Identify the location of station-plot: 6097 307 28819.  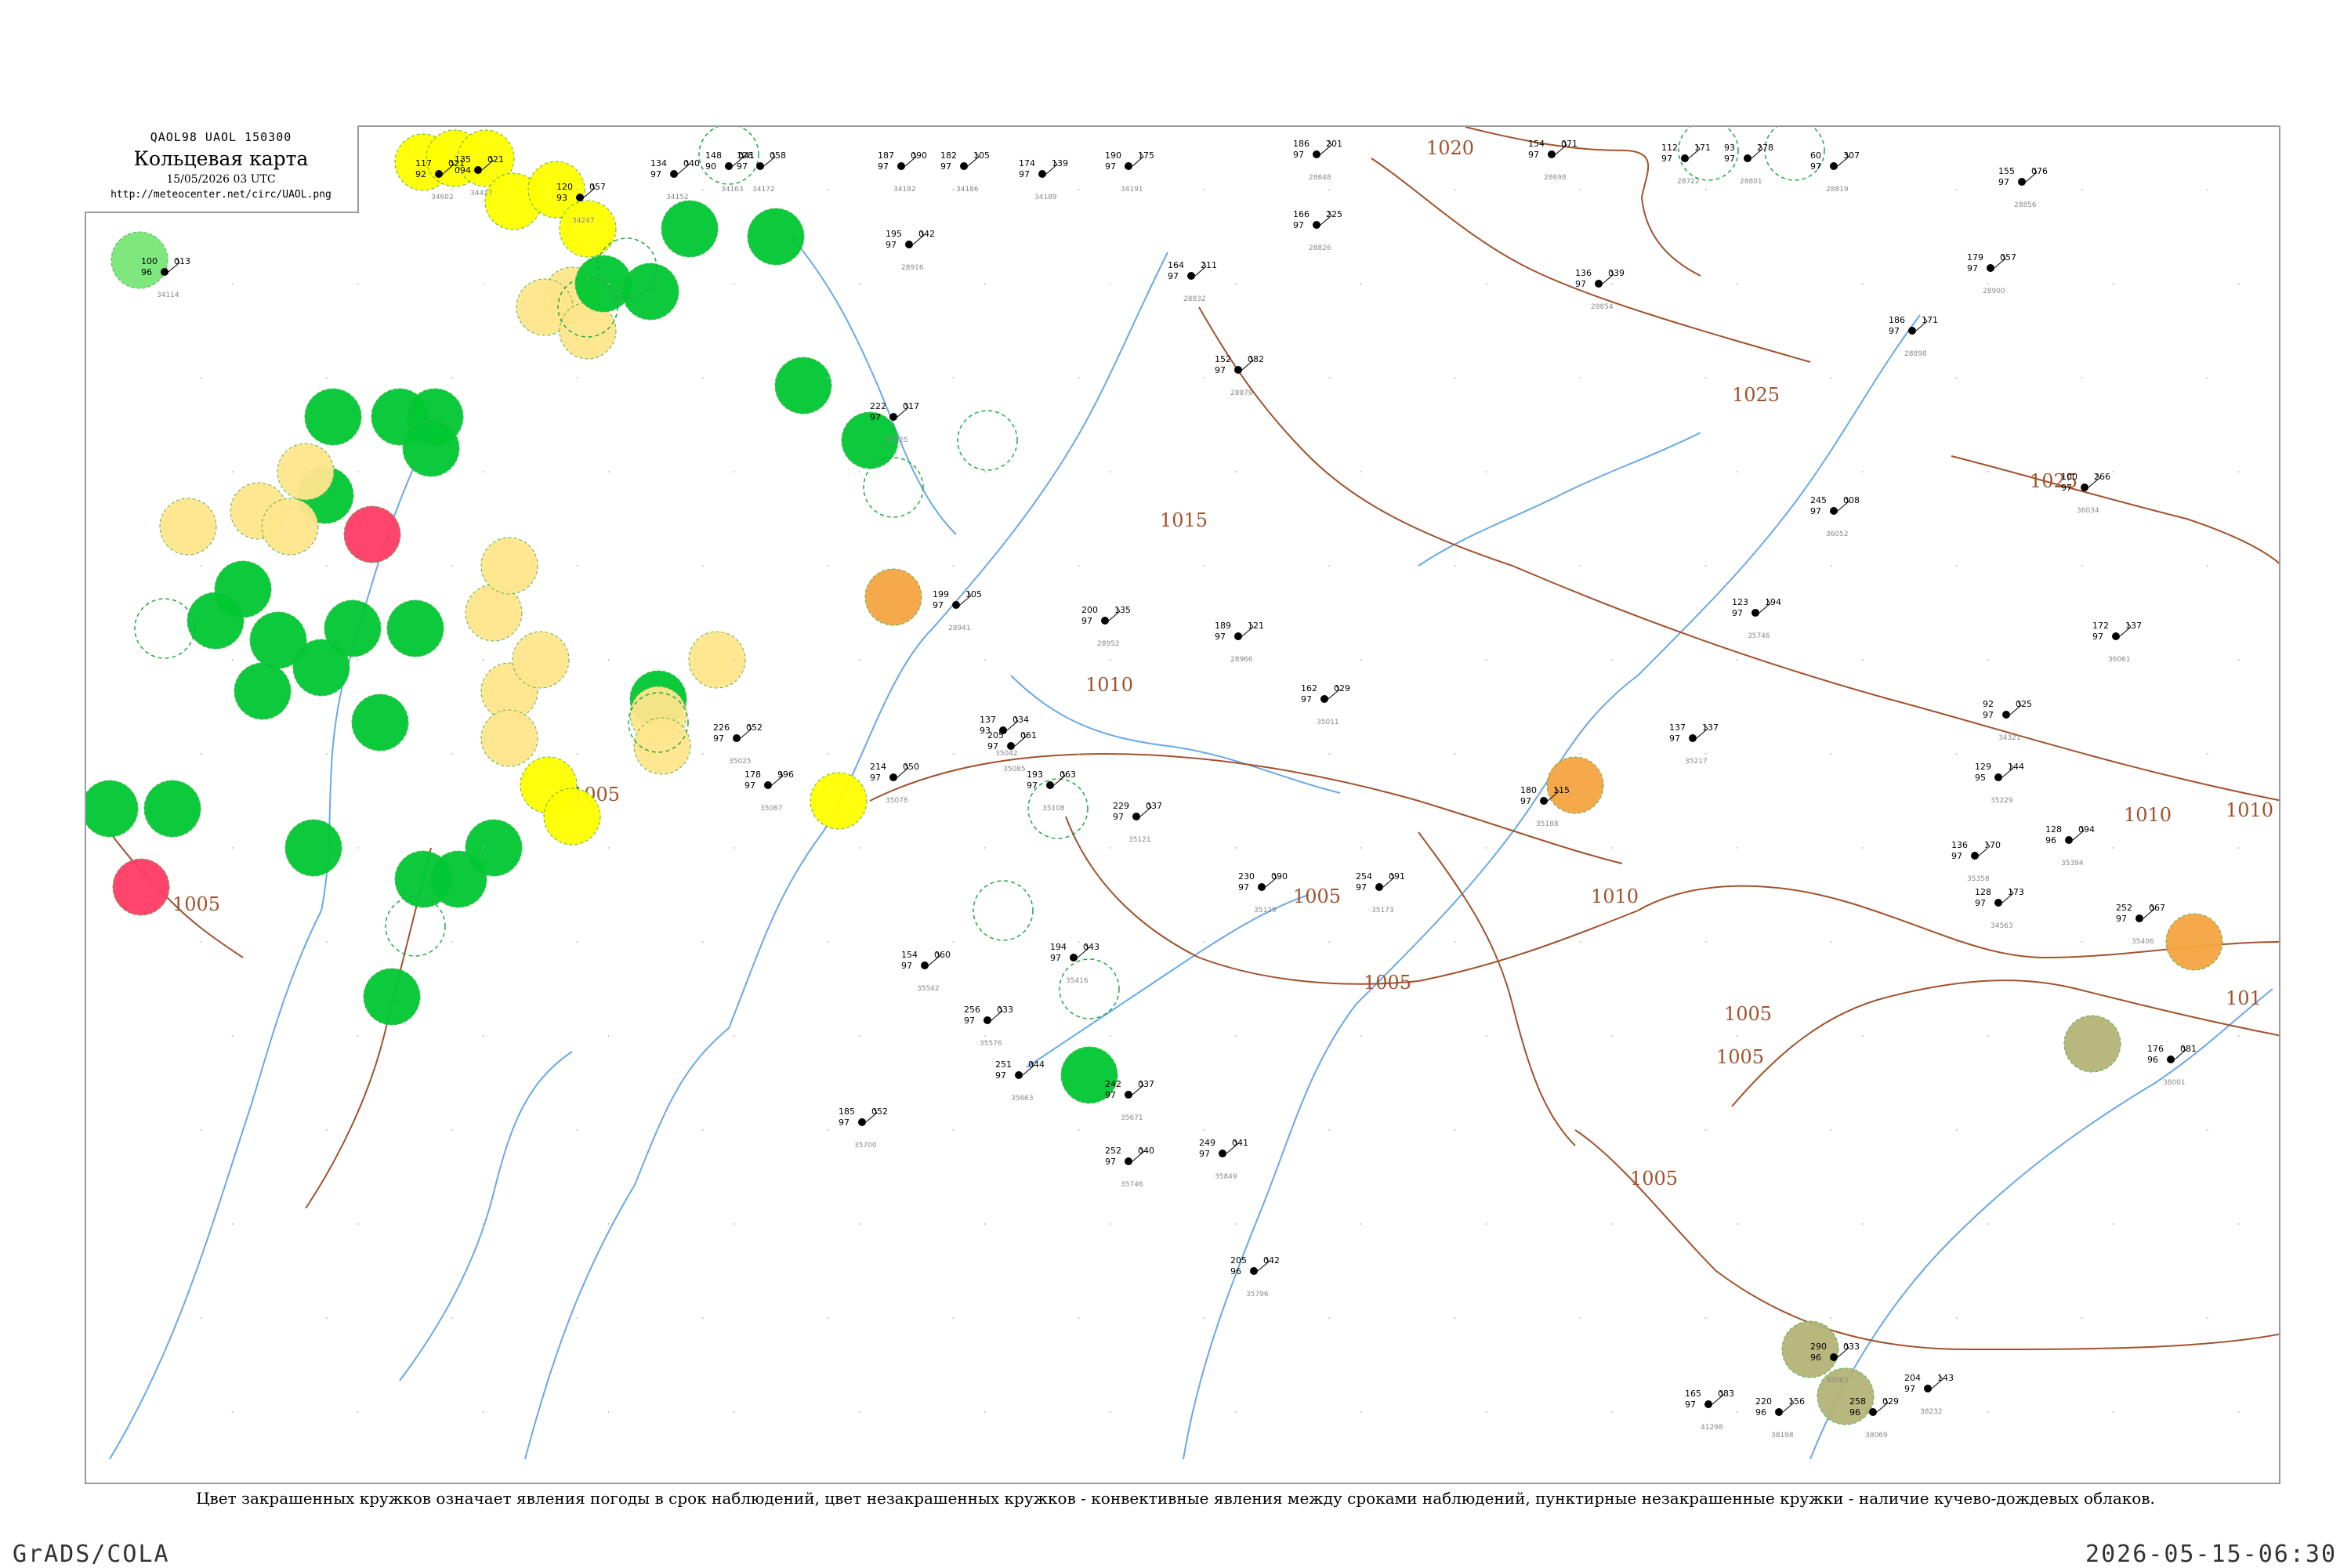
(1835, 172).